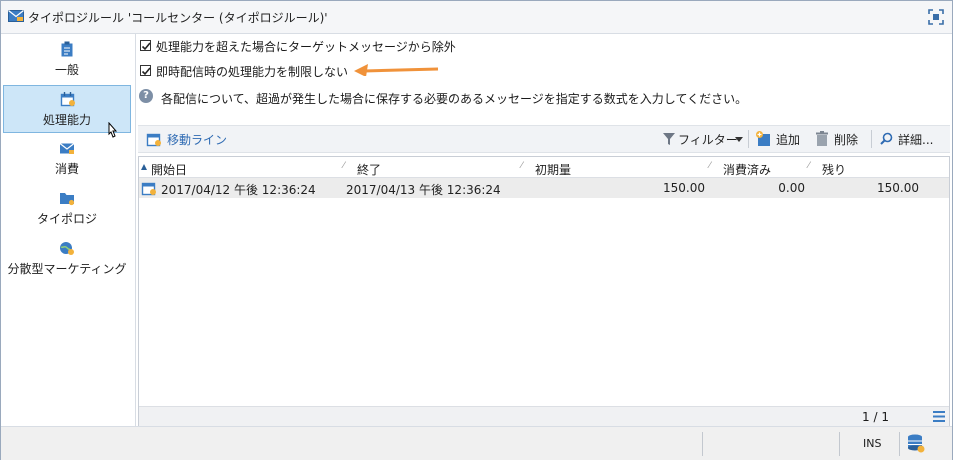  Describe the element at coordinates (739, 139) in the screenshot. I see `chevron-down-icon` at that location.